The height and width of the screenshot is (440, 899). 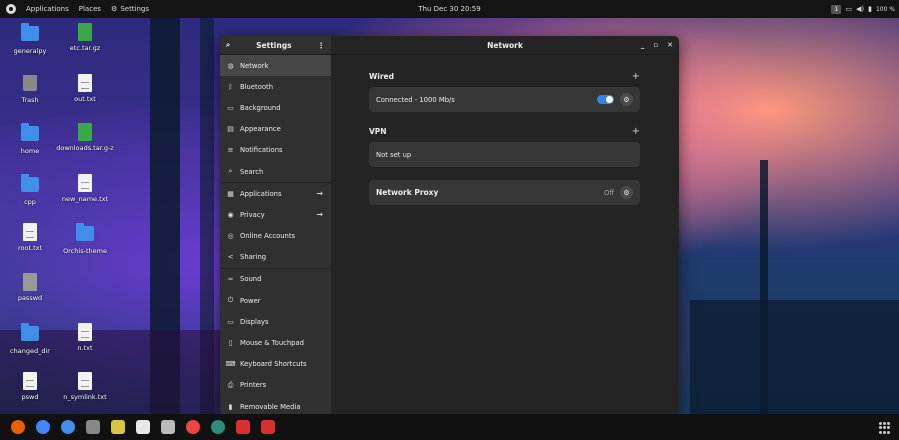 I want to click on trash-icon, so click(x=30, y=83).